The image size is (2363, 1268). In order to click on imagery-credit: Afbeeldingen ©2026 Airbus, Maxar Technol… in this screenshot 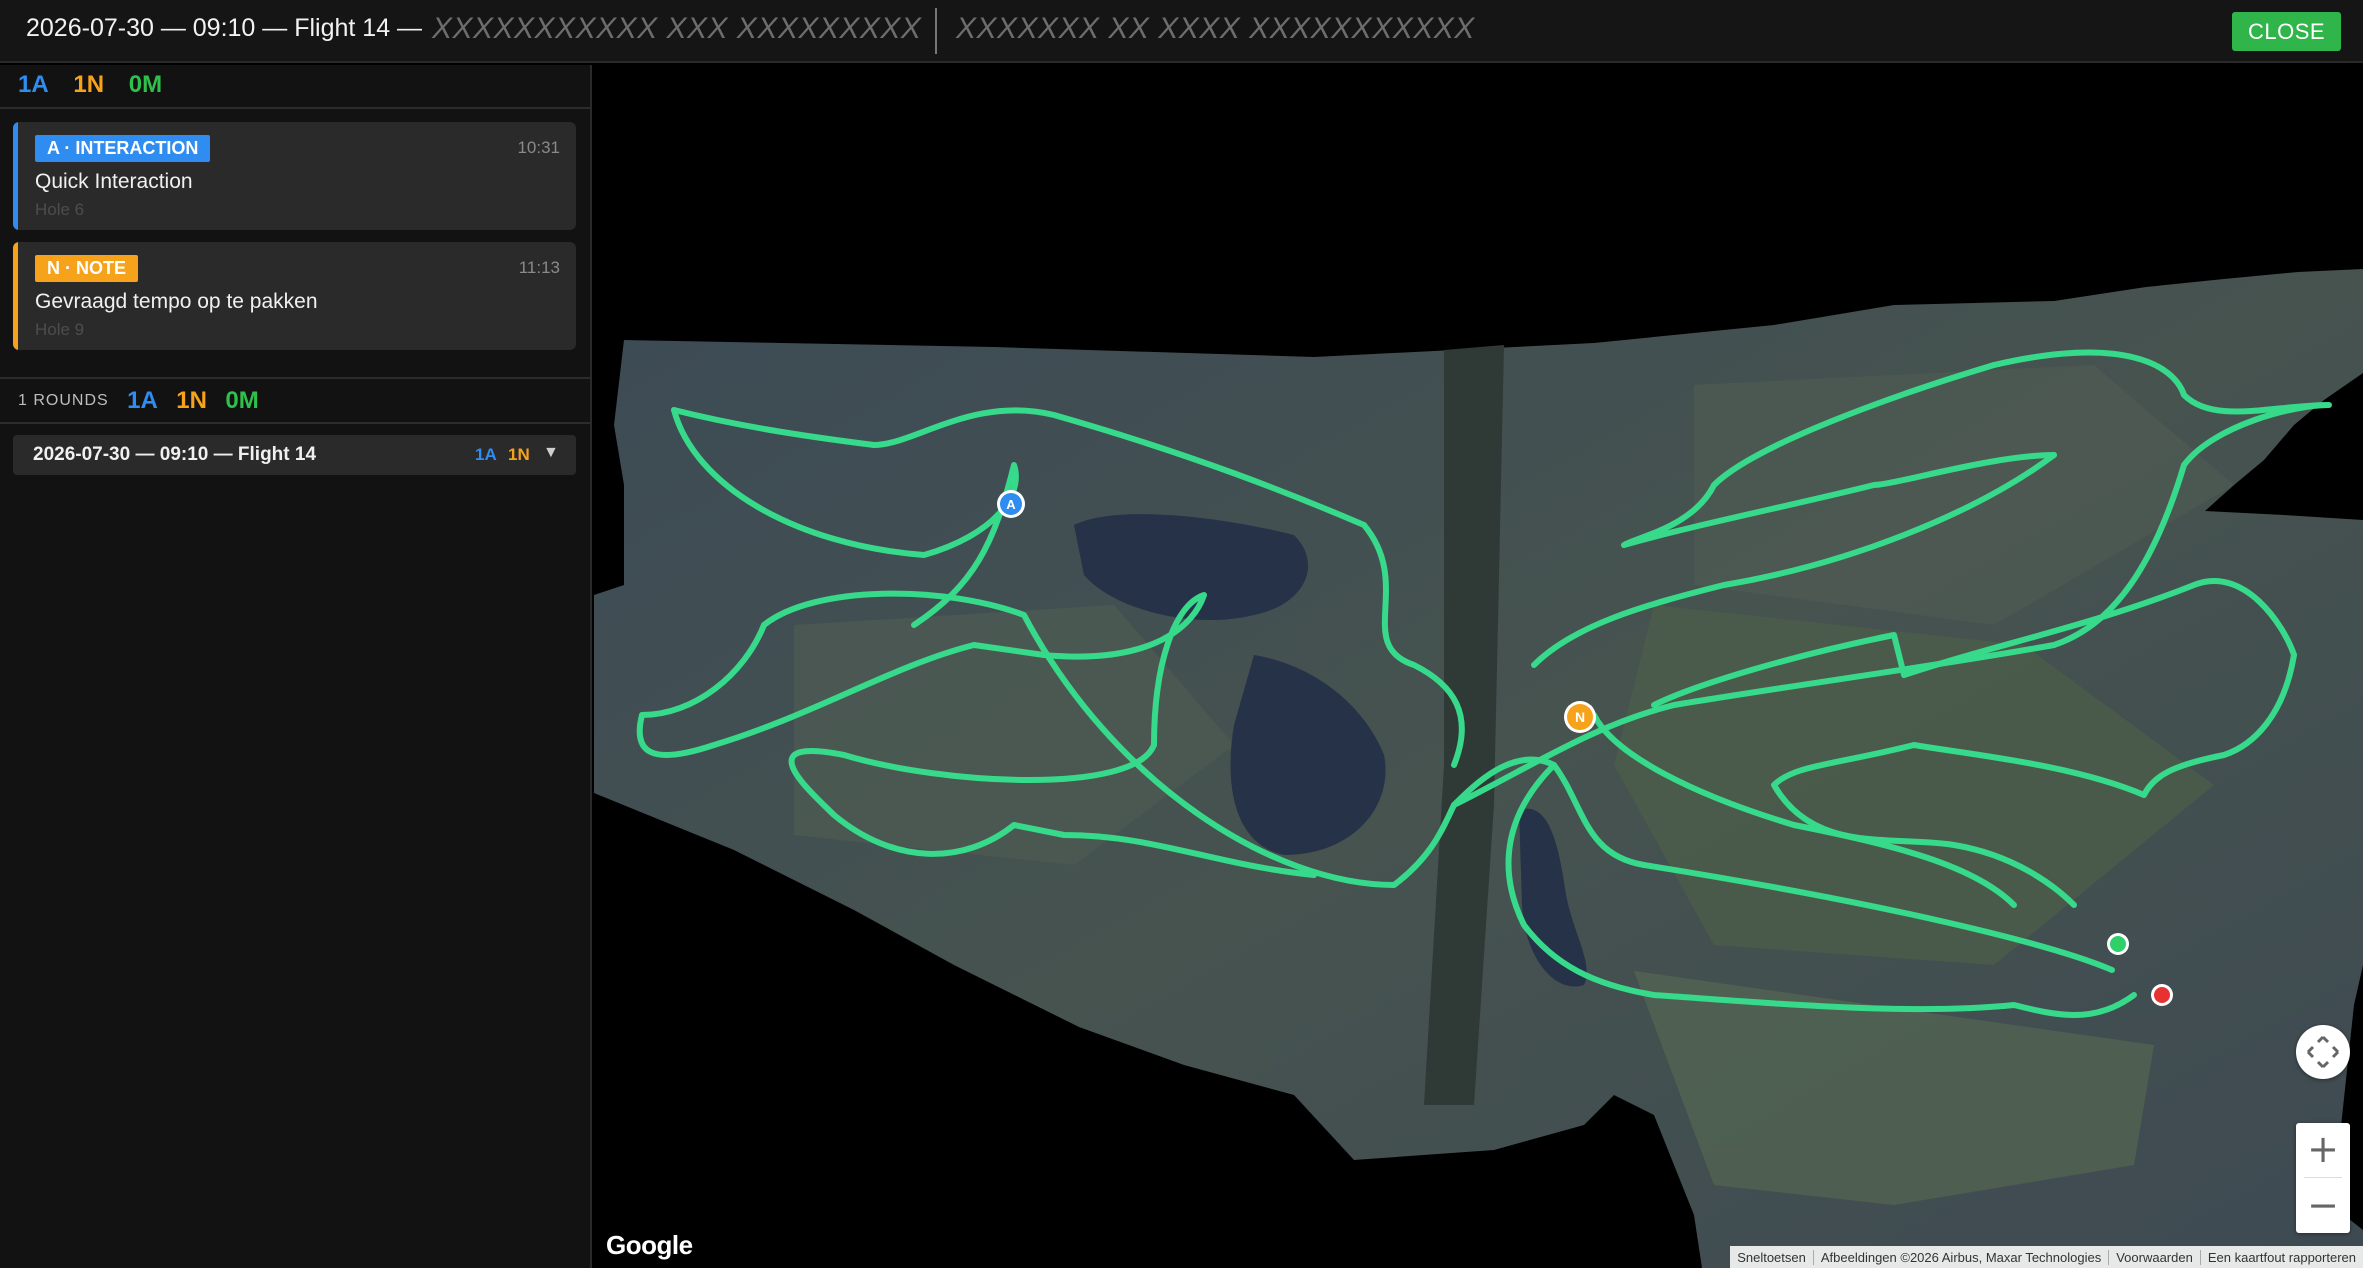, I will do `click(1960, 1257)`.